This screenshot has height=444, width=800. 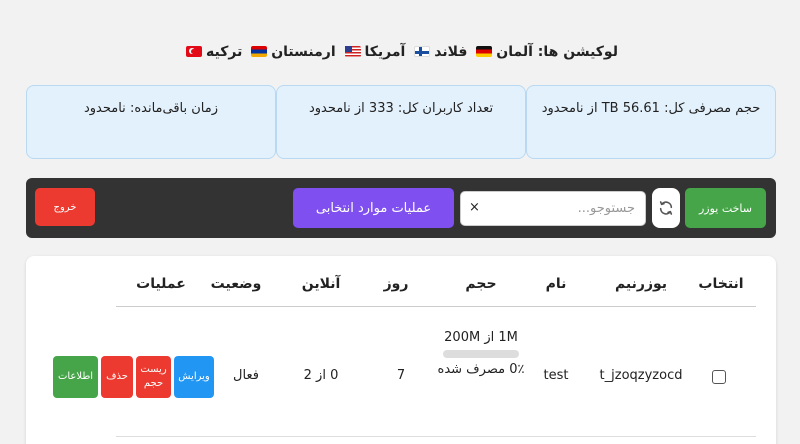 What do you see at coordinates (75, 377) in the screenshot?
I see `info-button: اطلاعات` at bounding box center [75, 377].